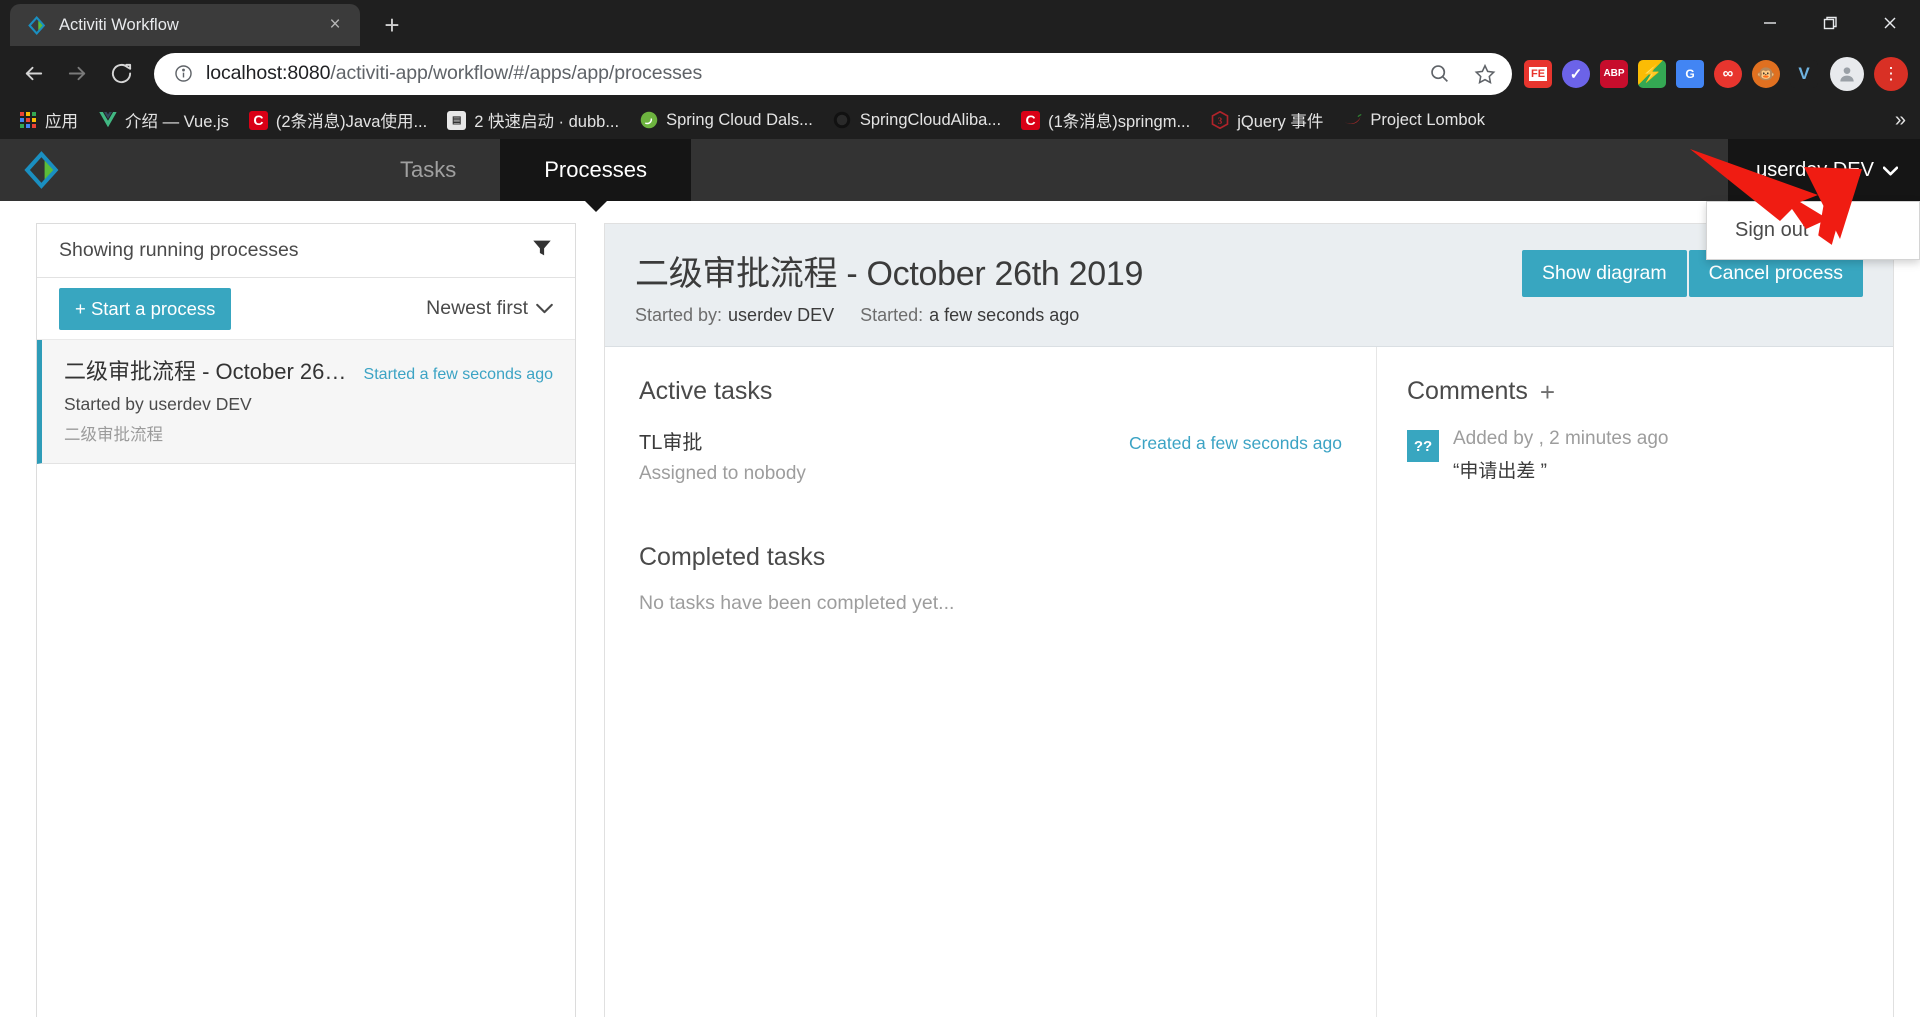  Describe the element at coordinates (889, 274) in the screenshot. I see `page-title: 二级审批流程 - October 26th 2019` at that location.